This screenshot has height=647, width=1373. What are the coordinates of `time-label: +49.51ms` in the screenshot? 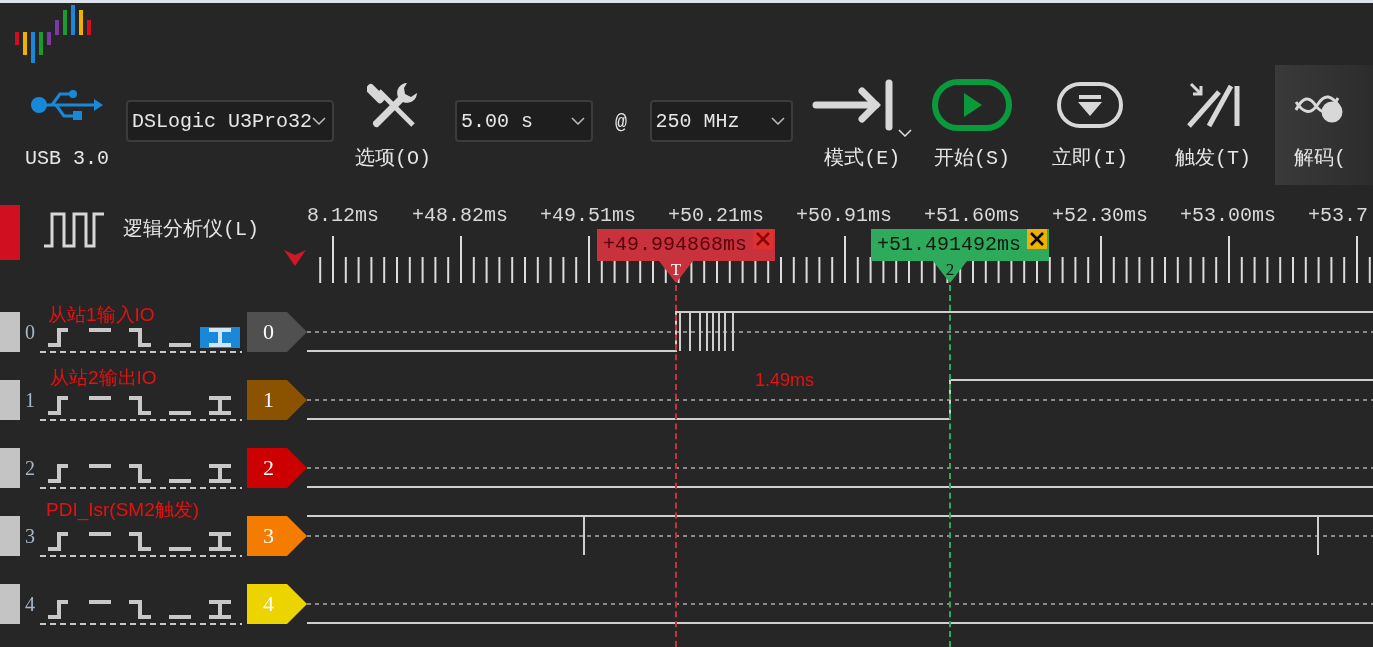 It's located at (588, 216).